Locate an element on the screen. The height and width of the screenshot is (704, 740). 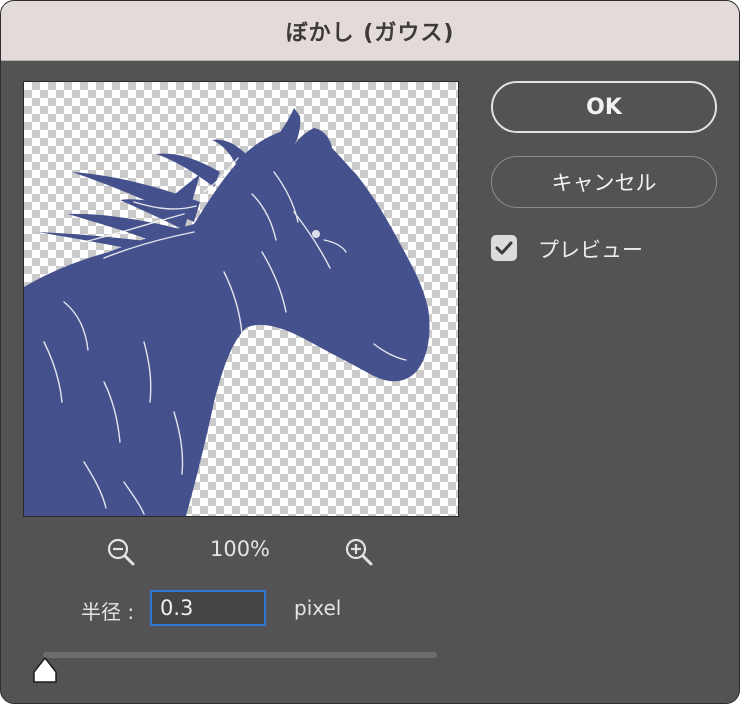
radius-slider-thumb is located at coordinates (45, 670).